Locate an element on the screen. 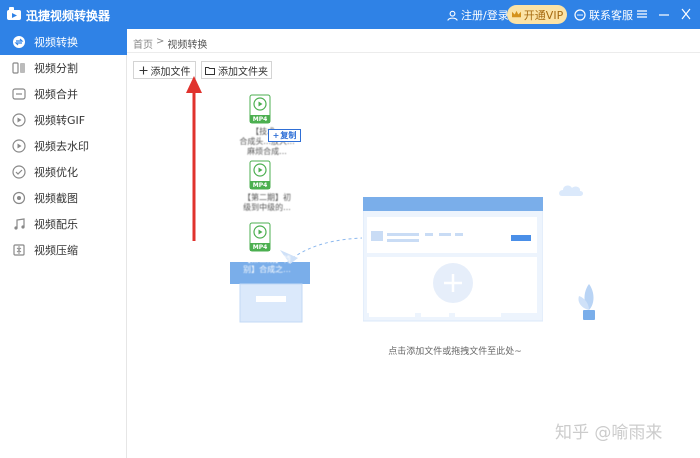 The width and height of the screenshot is (700, 458). vip-label: 开通VIP is located at coordinates (543, 15).